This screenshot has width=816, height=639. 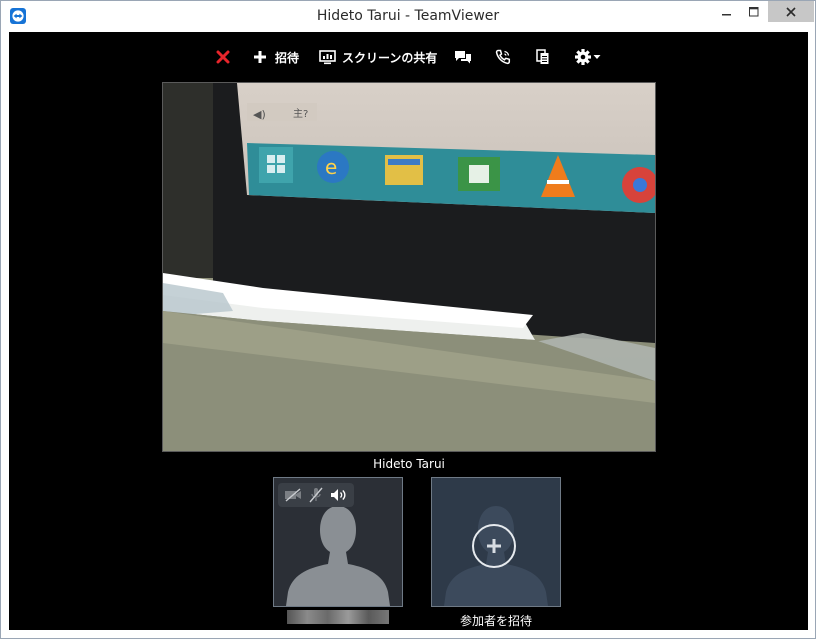 I want to click on chat-button, so click(x=463, y=57).